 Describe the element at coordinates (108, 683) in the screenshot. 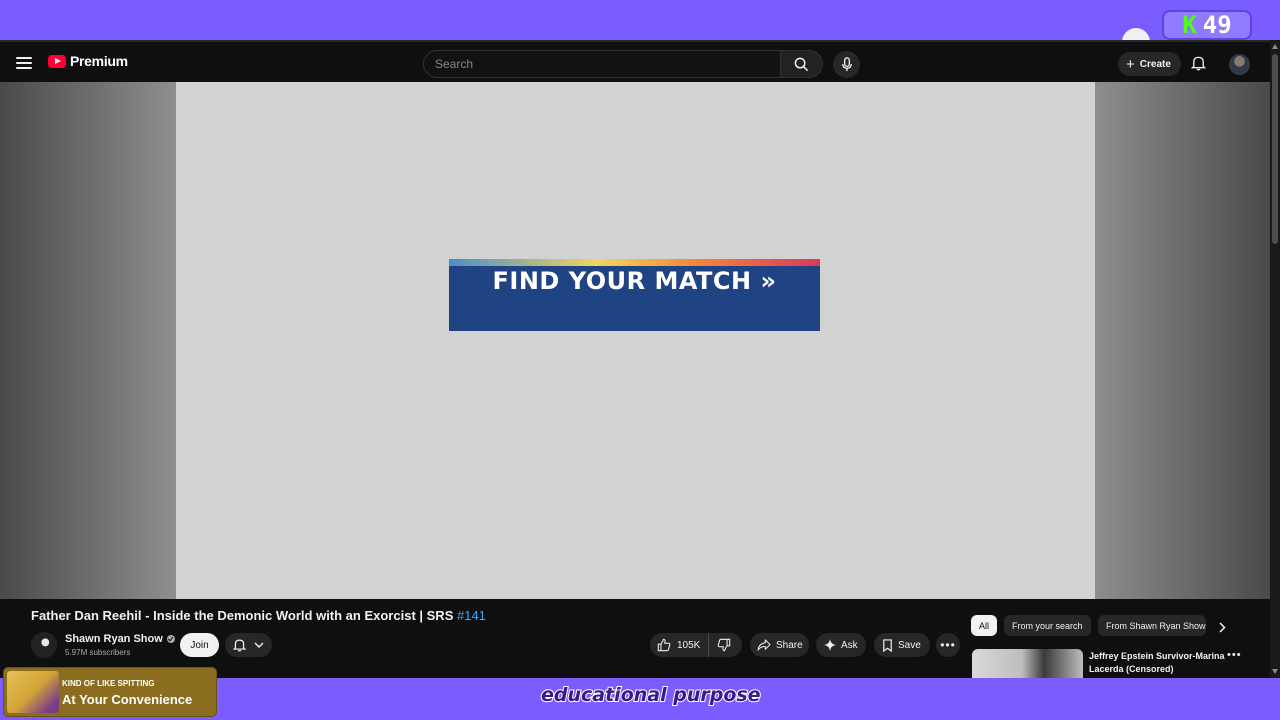

I see `now-playing-artist: KIND OF LIKE SPITTING` at that location.